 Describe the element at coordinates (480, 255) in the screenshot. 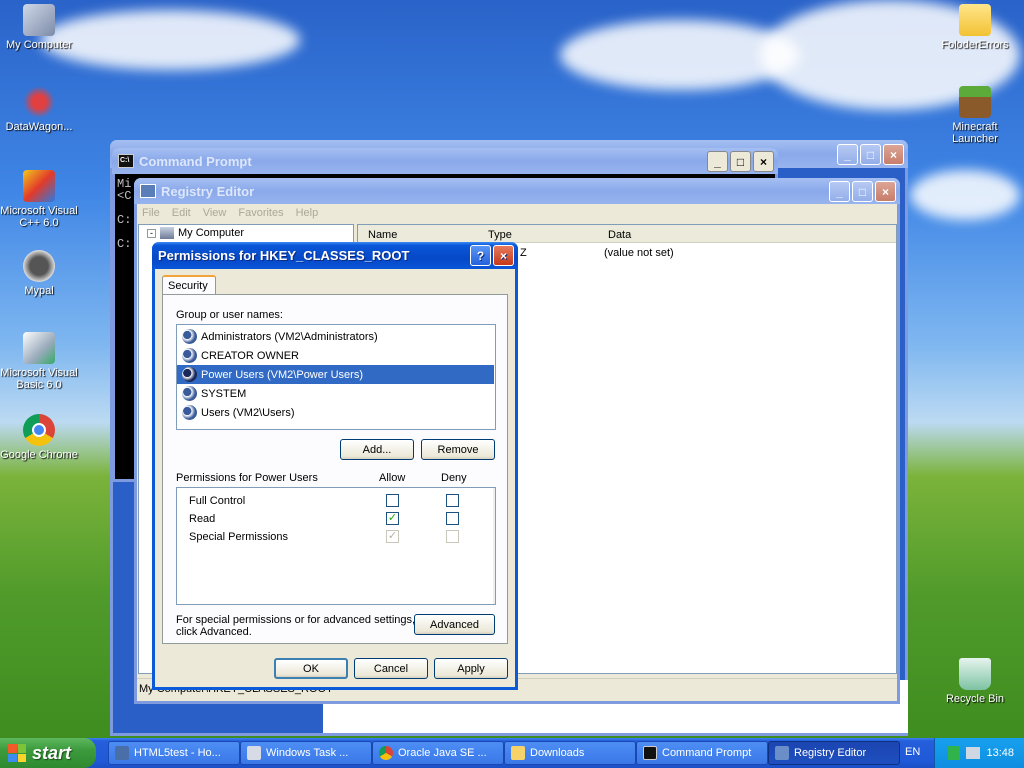

I see `help-button: ?` at that location.